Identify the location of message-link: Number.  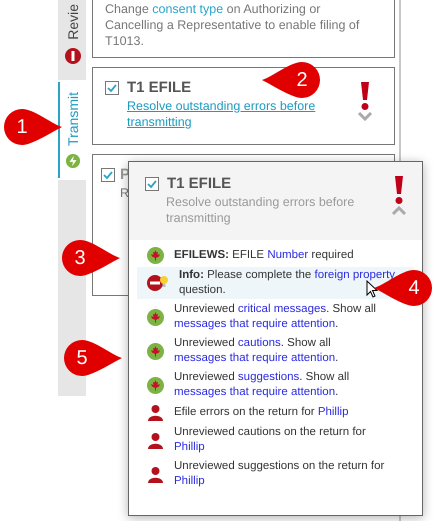
(287, 255).